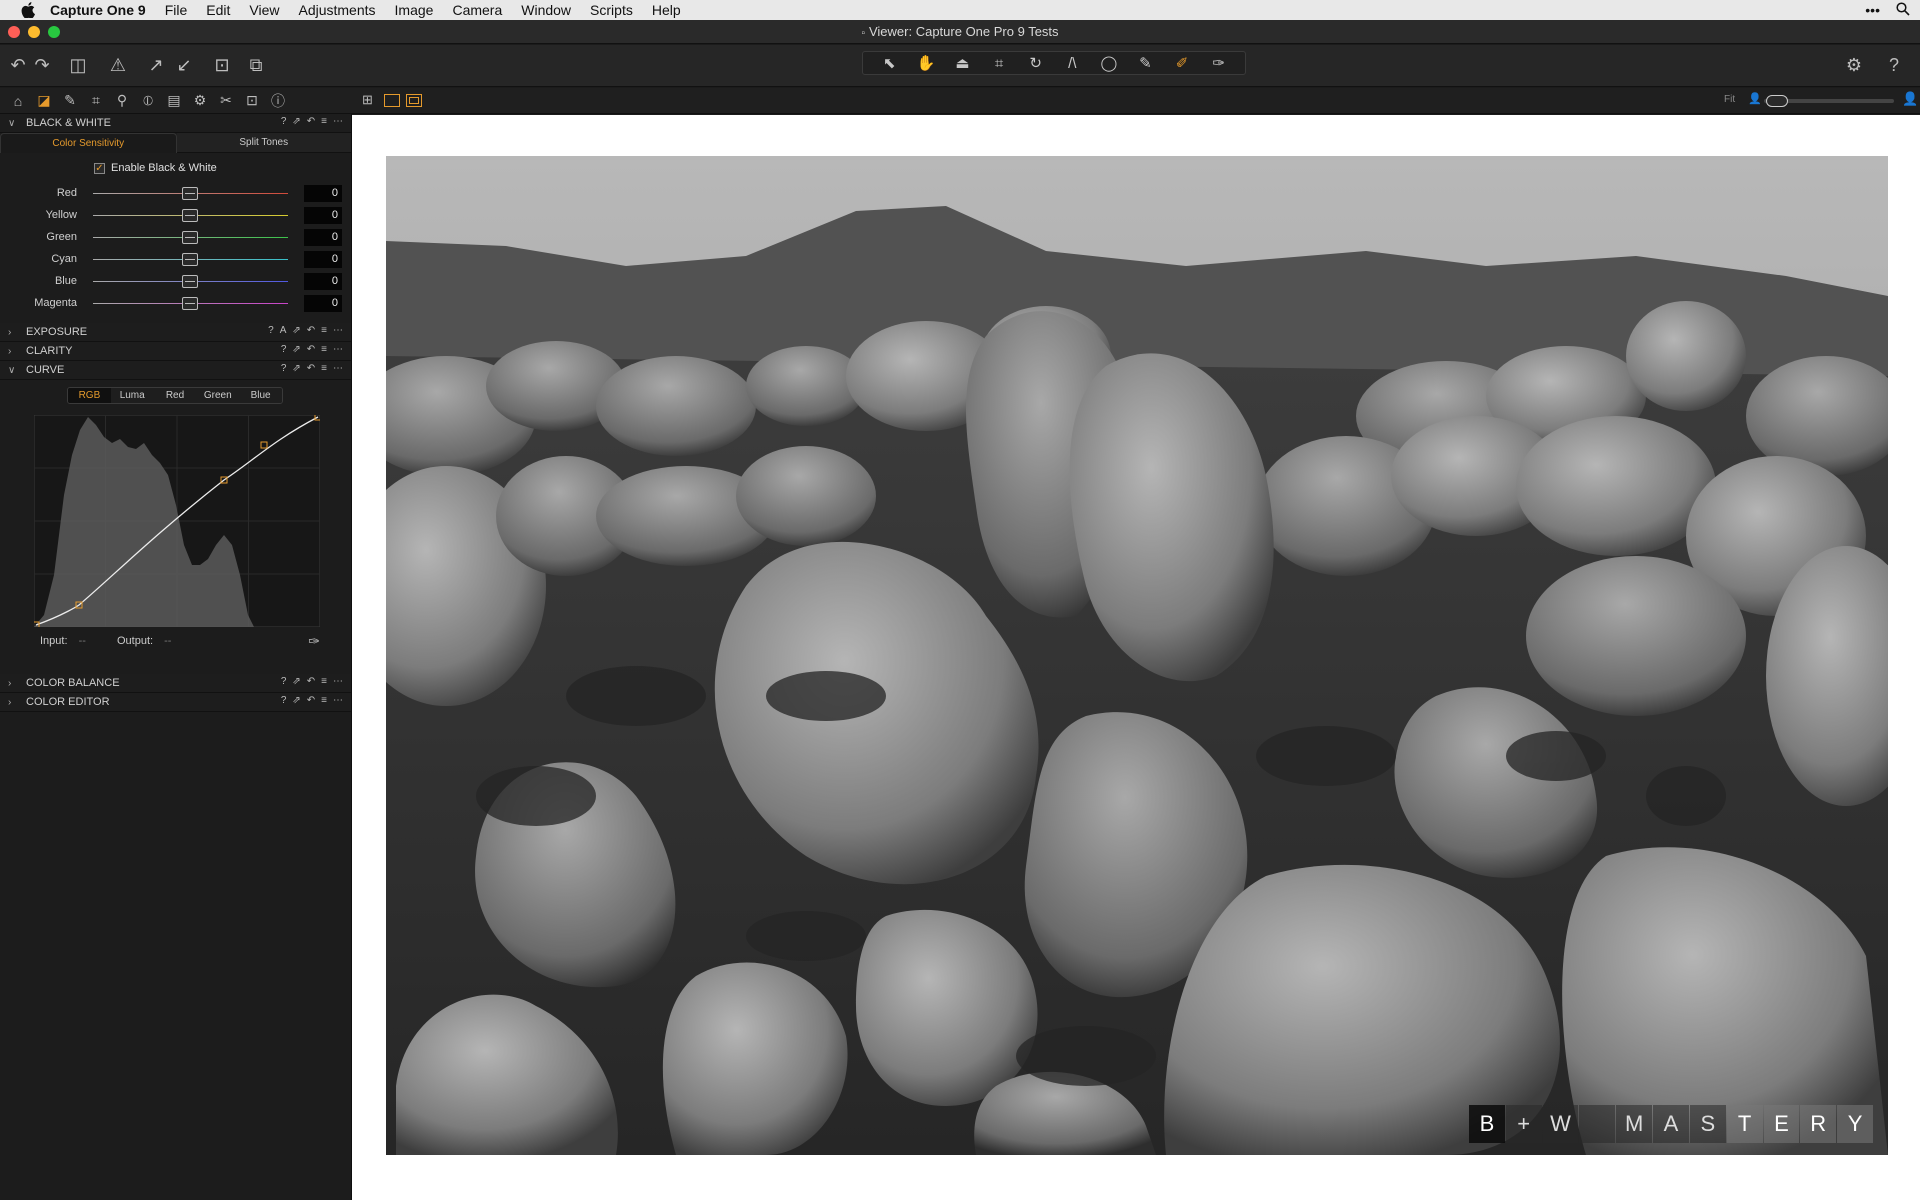  I want to click on process-icon: ⊡, so click(222, 65).